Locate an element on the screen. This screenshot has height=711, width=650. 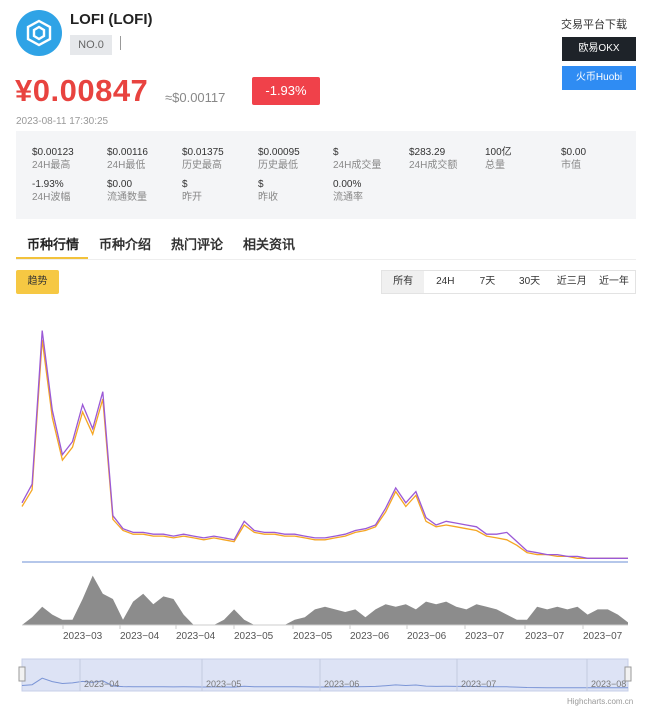
stat-market-cap: $0.00 市值 is located at coordinates (574, 159).